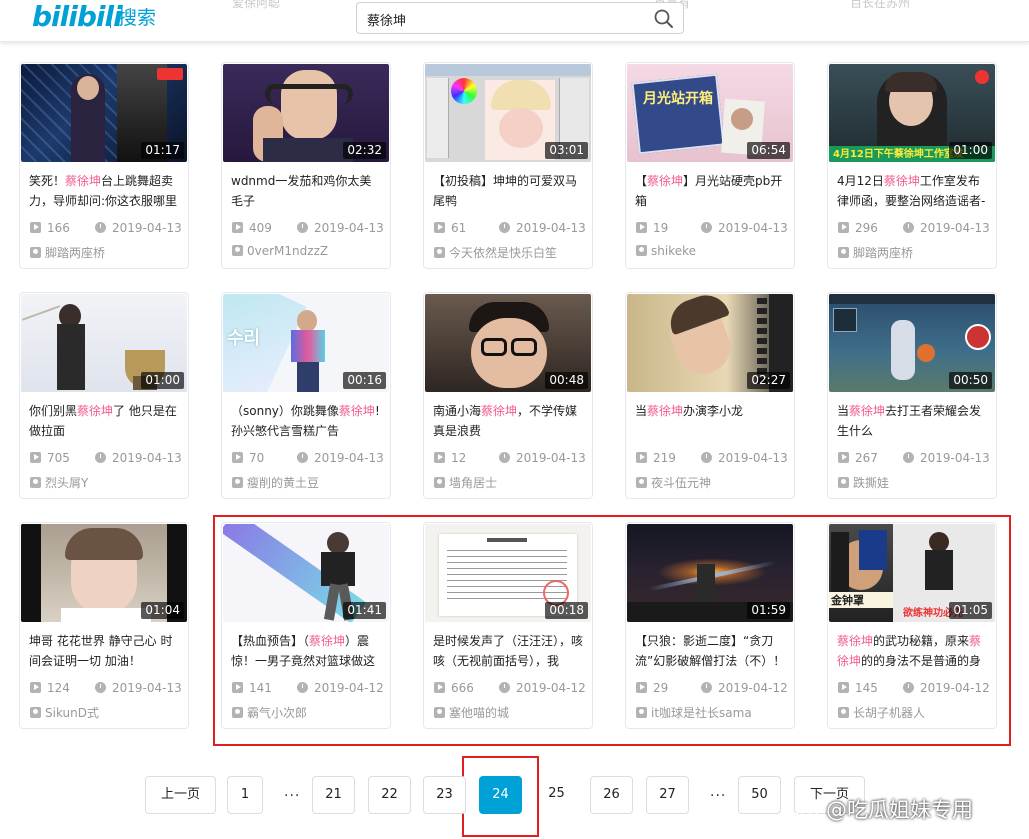  Describe the element at coordinates (912, 573) in the screenshot. I see `video-thumbnail: 金钟罩 欲练神功必先 01:05` at that location.